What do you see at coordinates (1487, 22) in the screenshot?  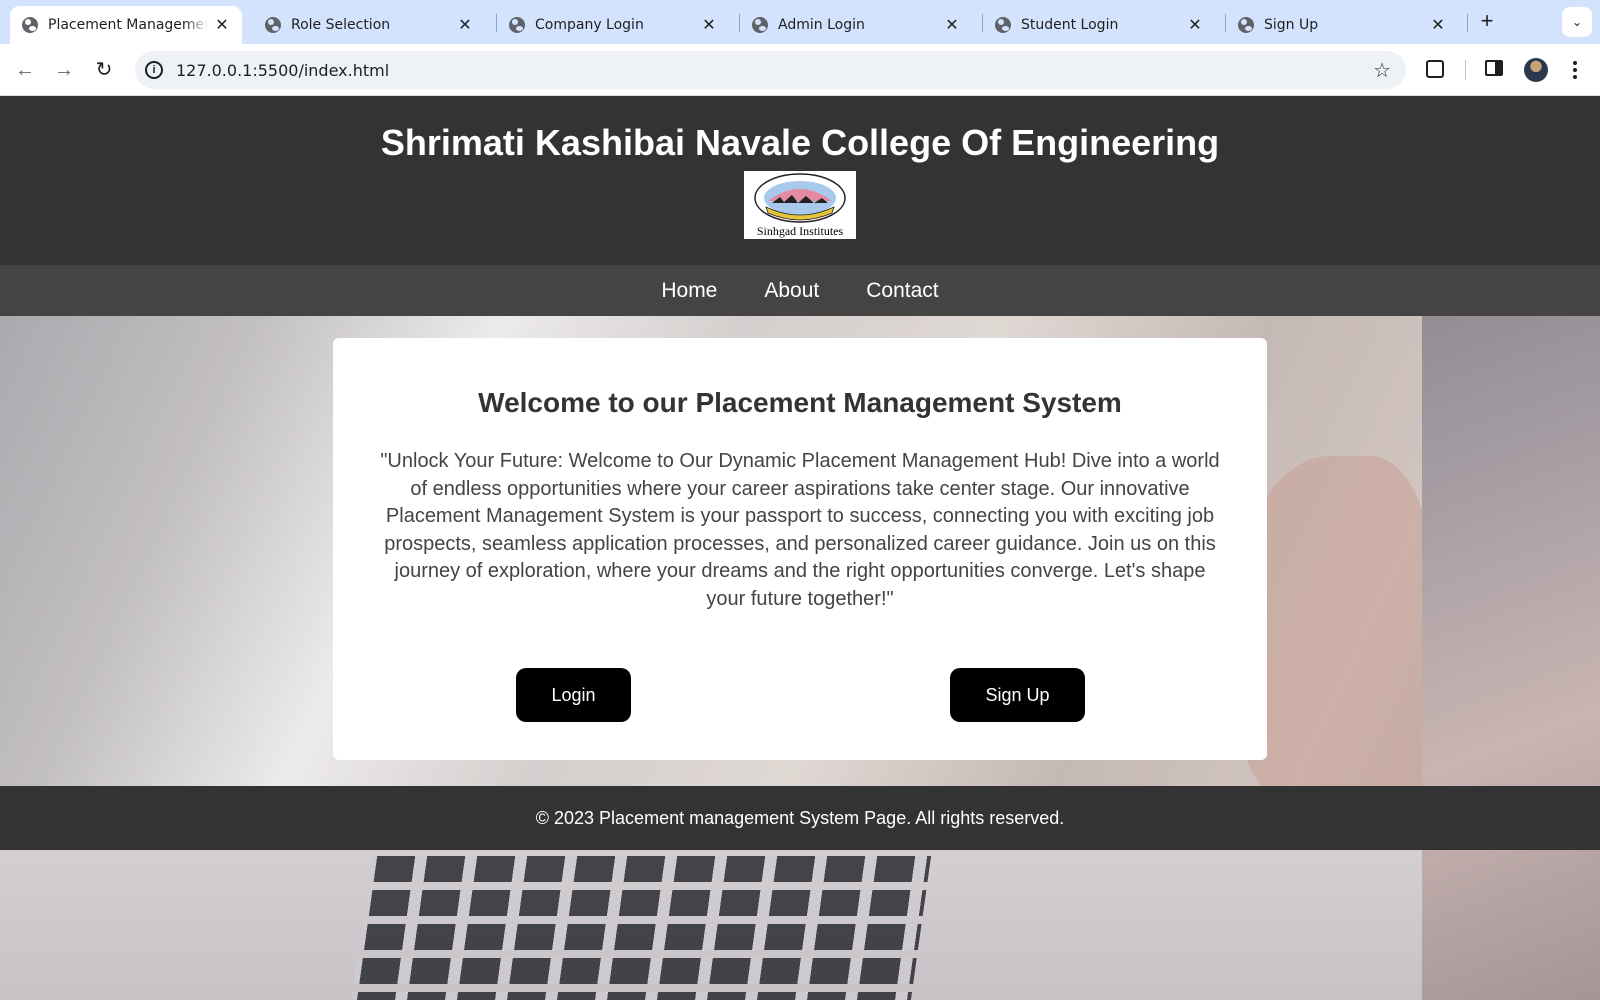 I see `new-tab-plus-icon: +` at bounding box center [1487, 22].